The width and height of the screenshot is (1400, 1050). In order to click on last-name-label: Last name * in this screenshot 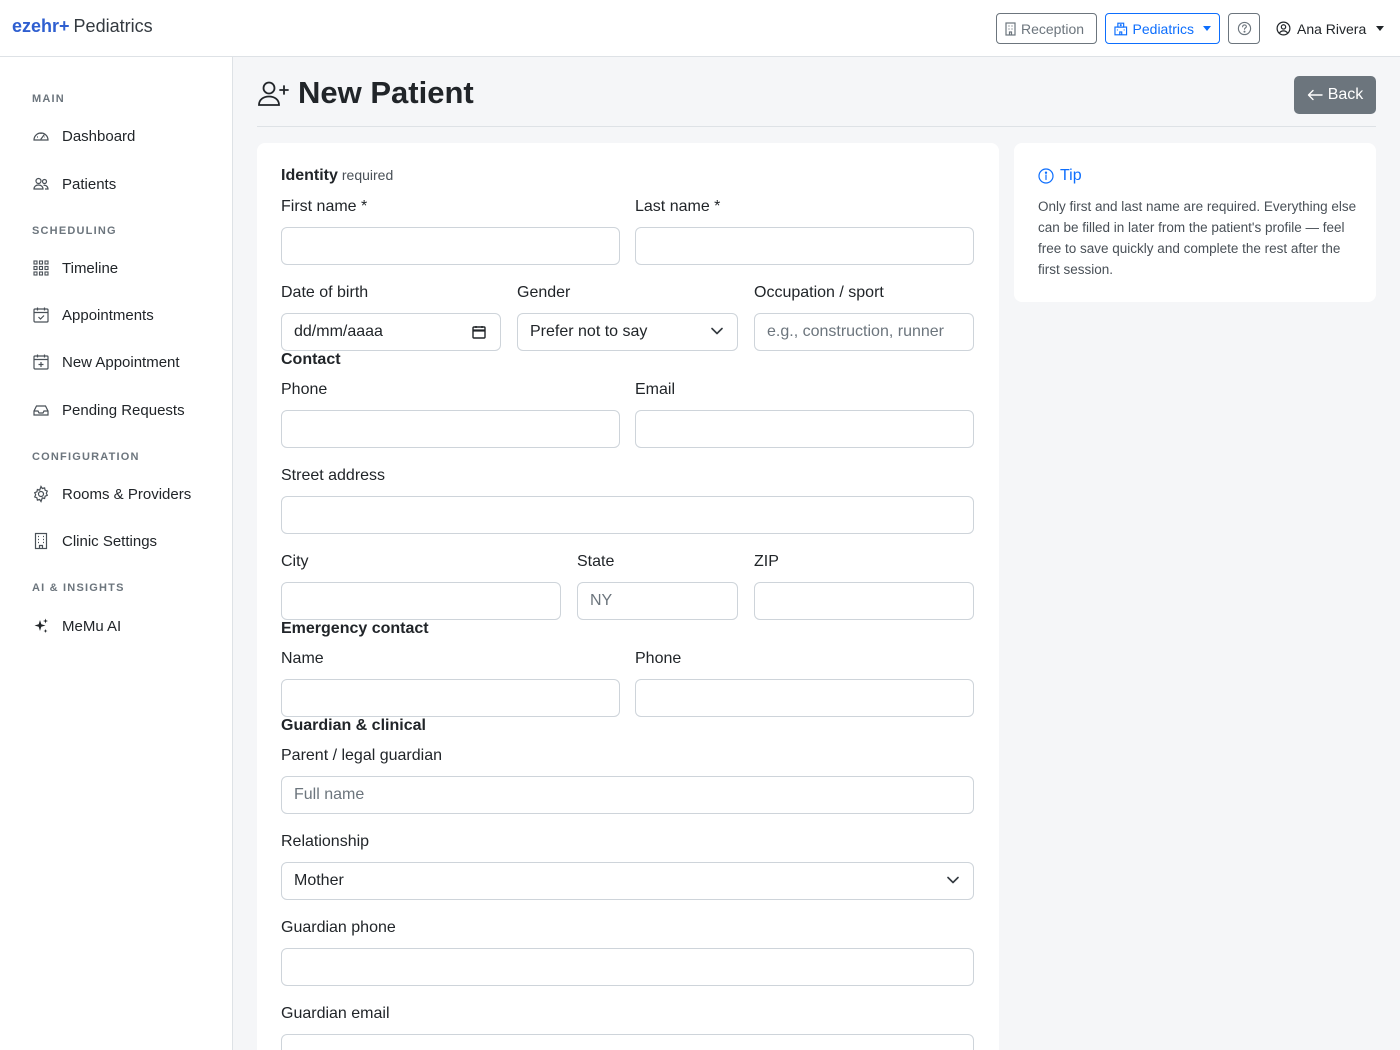, I will do `click(678, 206)`.